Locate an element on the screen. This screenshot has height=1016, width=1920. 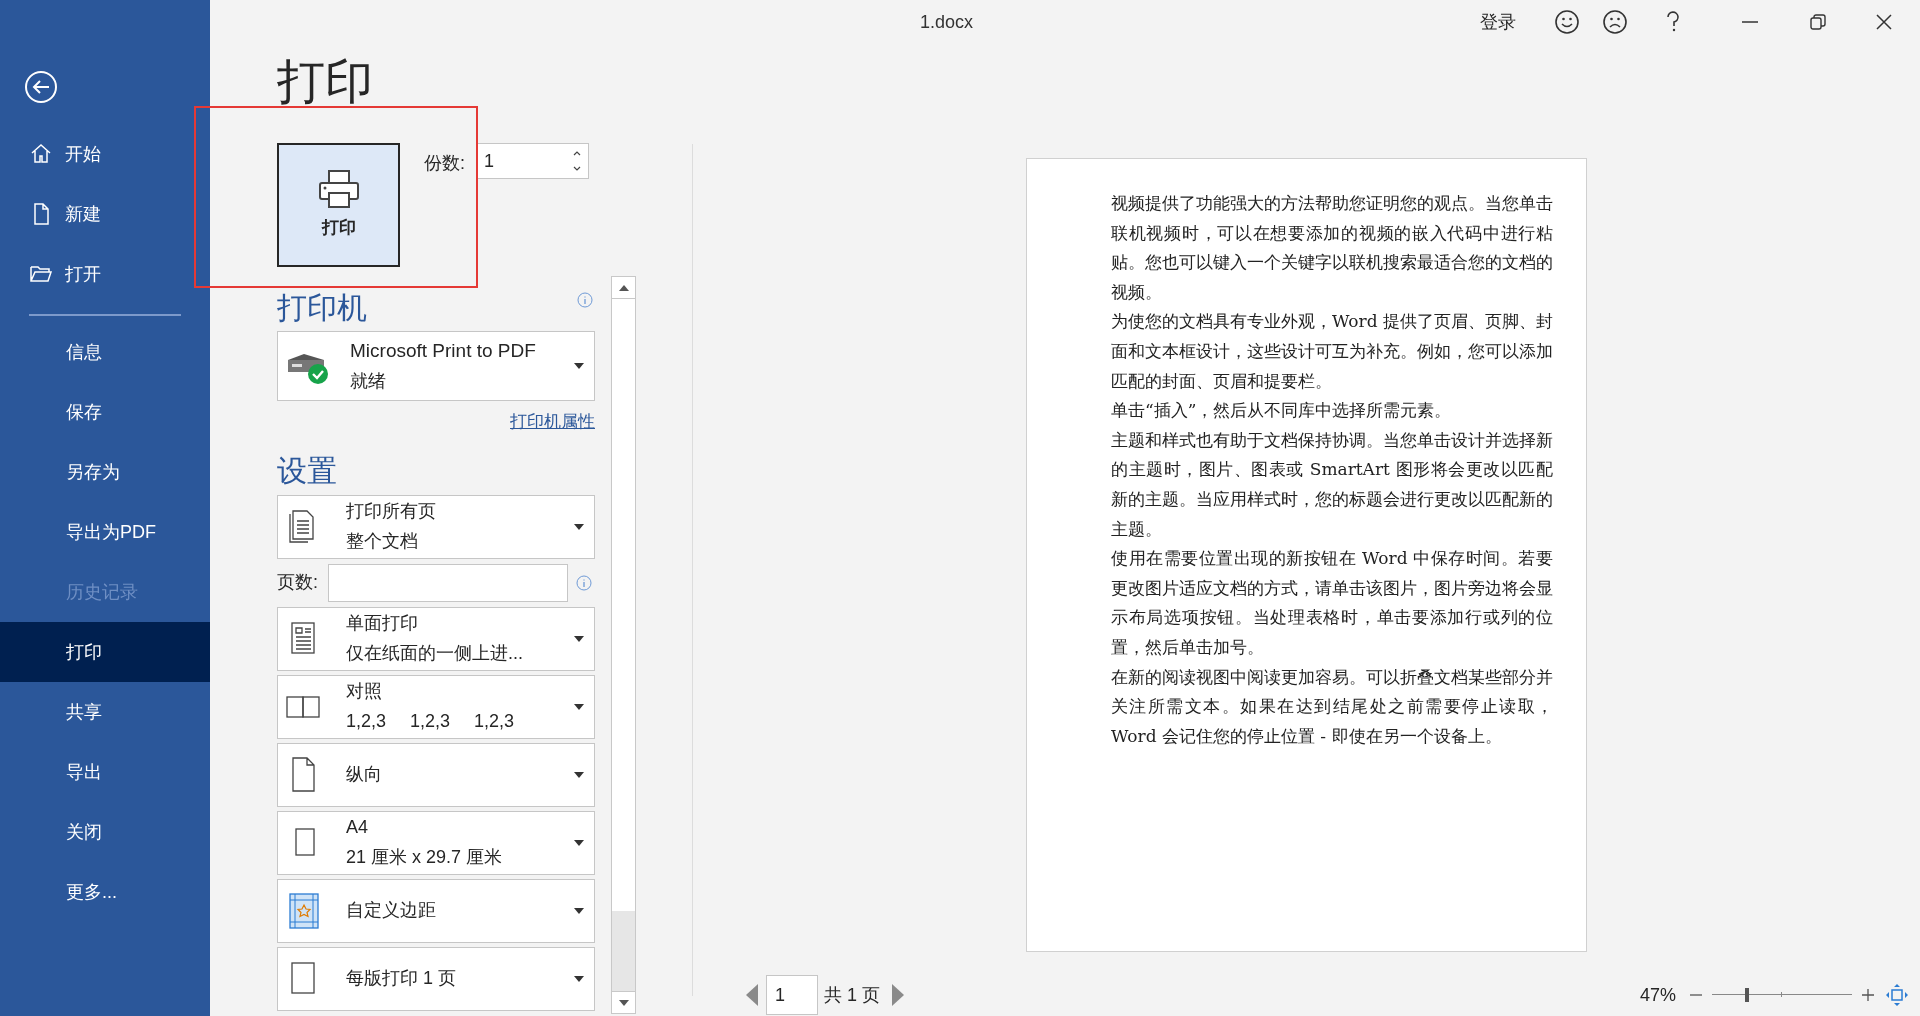
sidebar-item: 保存 is located at coordinates (105, 412).